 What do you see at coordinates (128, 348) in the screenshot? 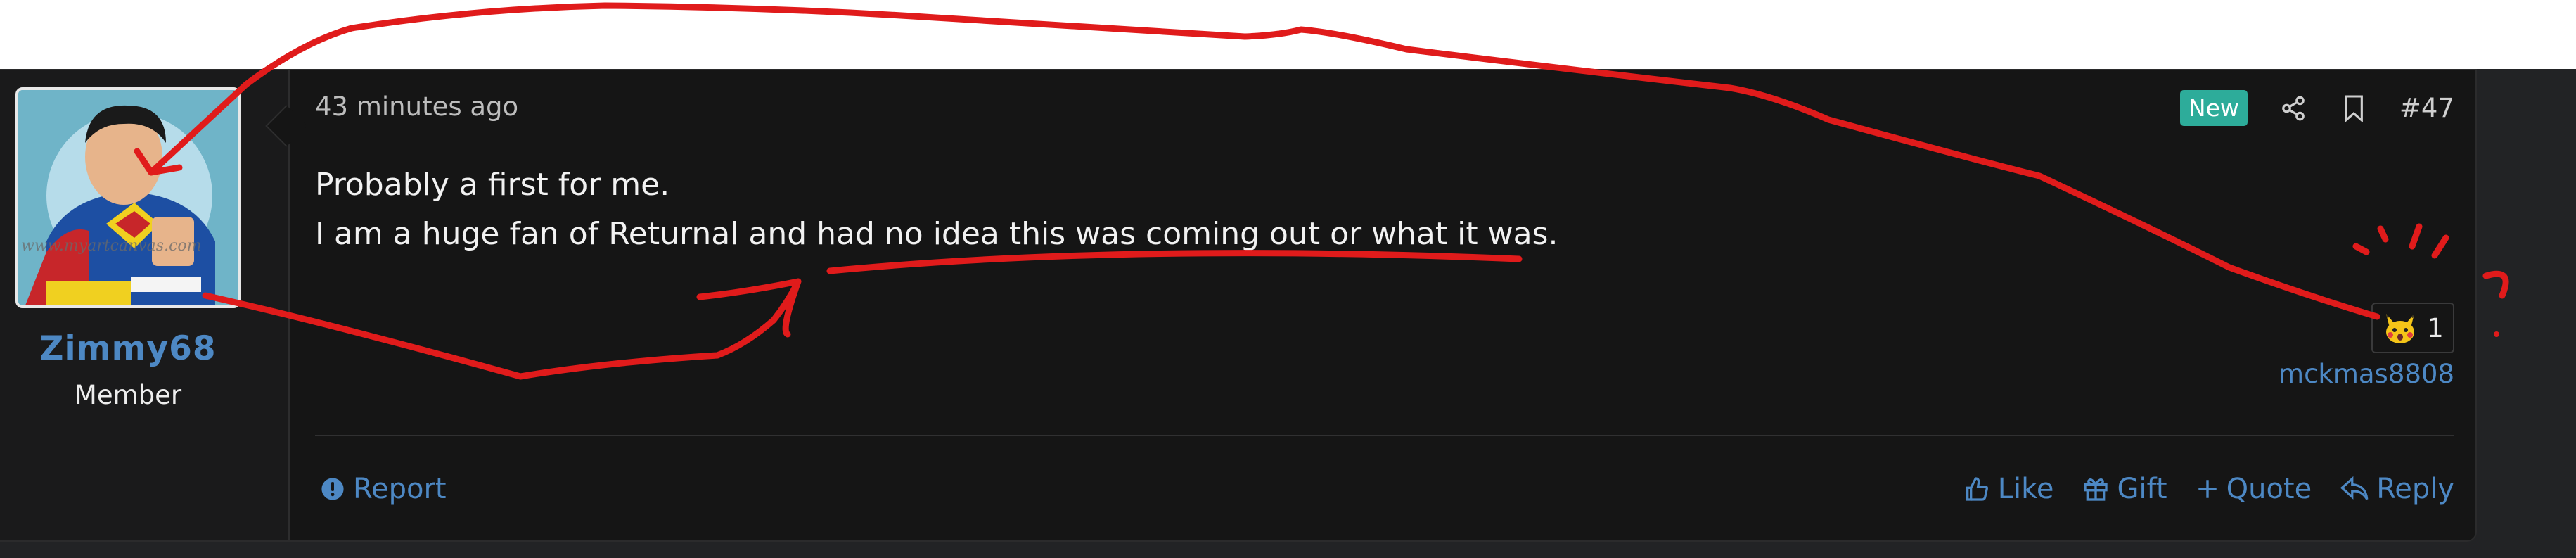
I see `username: Zimmy68` at bounding box center [128, 348].